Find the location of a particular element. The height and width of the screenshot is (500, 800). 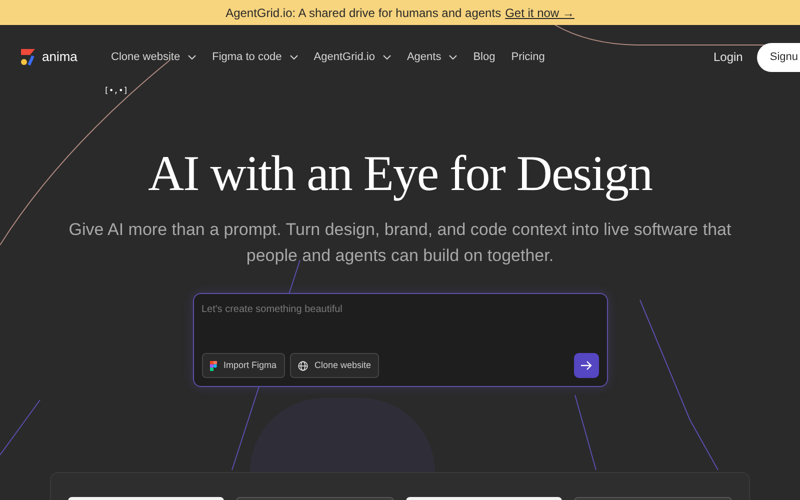

nav-link: Figma to code is located at coordinates (255, 57).